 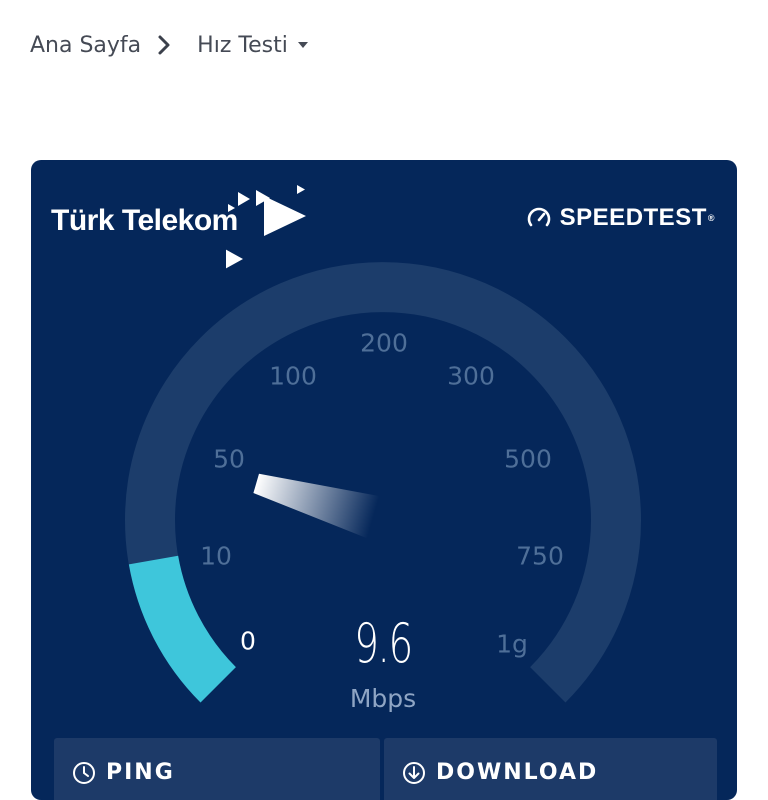 What do you see at coordinates (242, 45) in the screenshot?
I see `breadcrumb-current-label: Hız Testi` at bounding box center [242, 45].